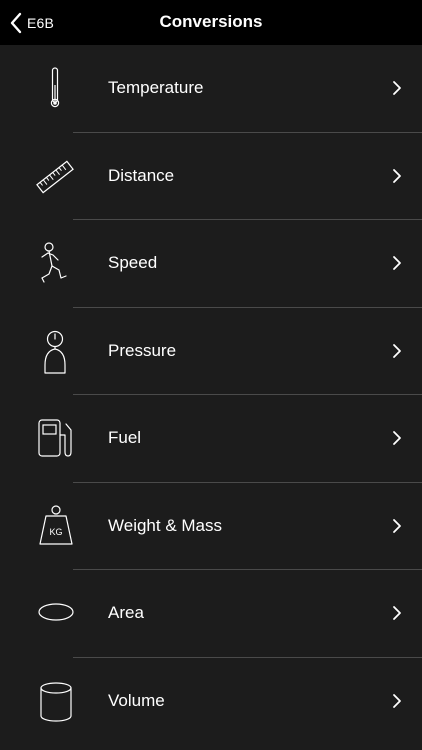  I want to click on list-item-label: Weight & Mass, so click(165, 525).